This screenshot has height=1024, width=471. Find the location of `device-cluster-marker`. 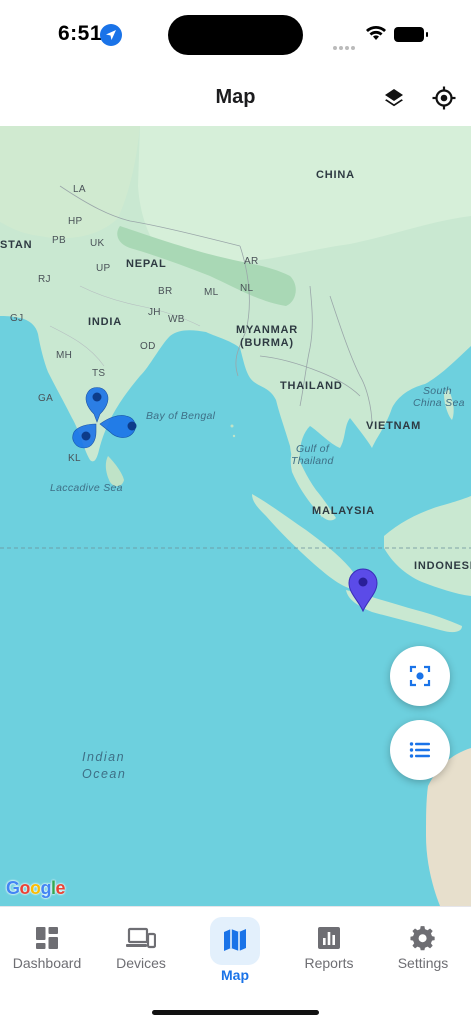

device-cluster-marker is located at coordinates (108, 418).